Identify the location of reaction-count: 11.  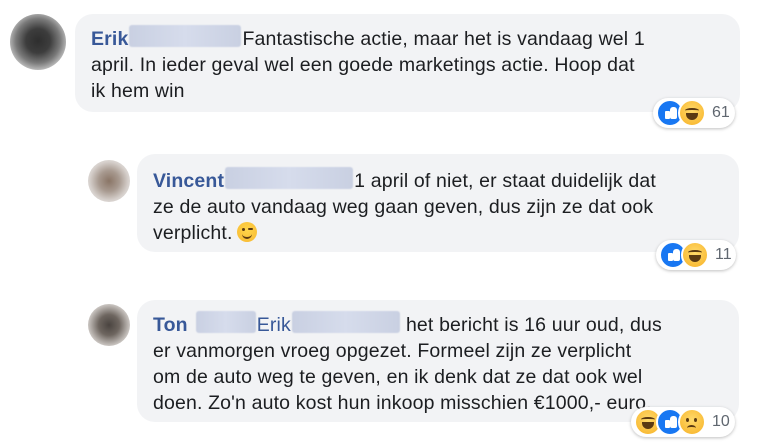
(723, 254).